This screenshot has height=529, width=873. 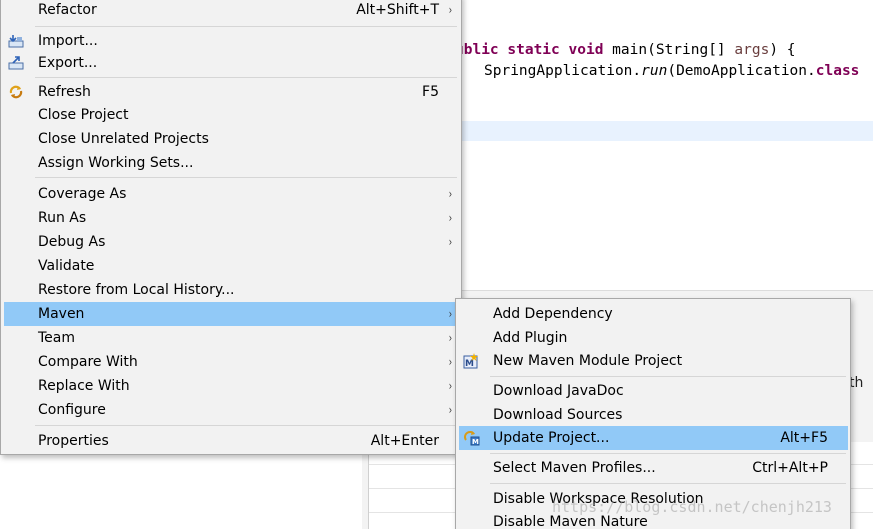 I want to click on menu-item-shortcut: Alt+Shift+T, so click(x=397, y=10).